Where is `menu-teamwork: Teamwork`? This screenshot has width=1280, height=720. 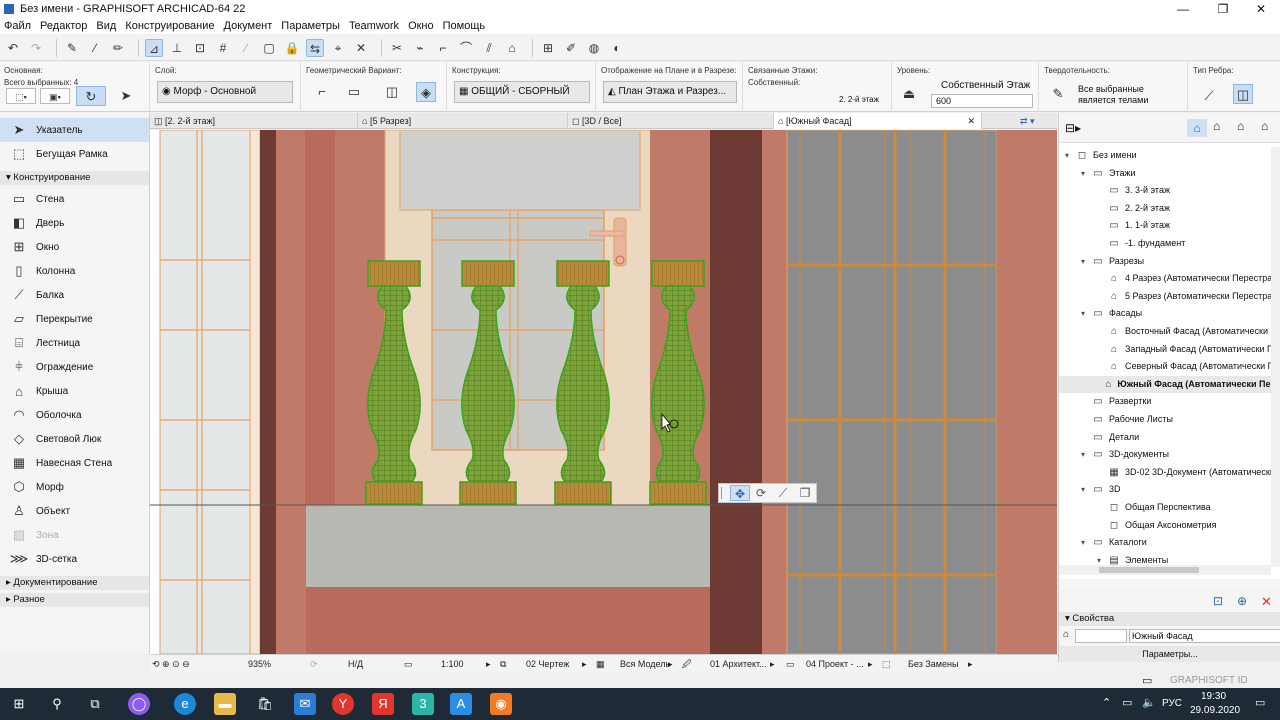 menu-teamwork: Teamwork is located at coordinates (374, 26).